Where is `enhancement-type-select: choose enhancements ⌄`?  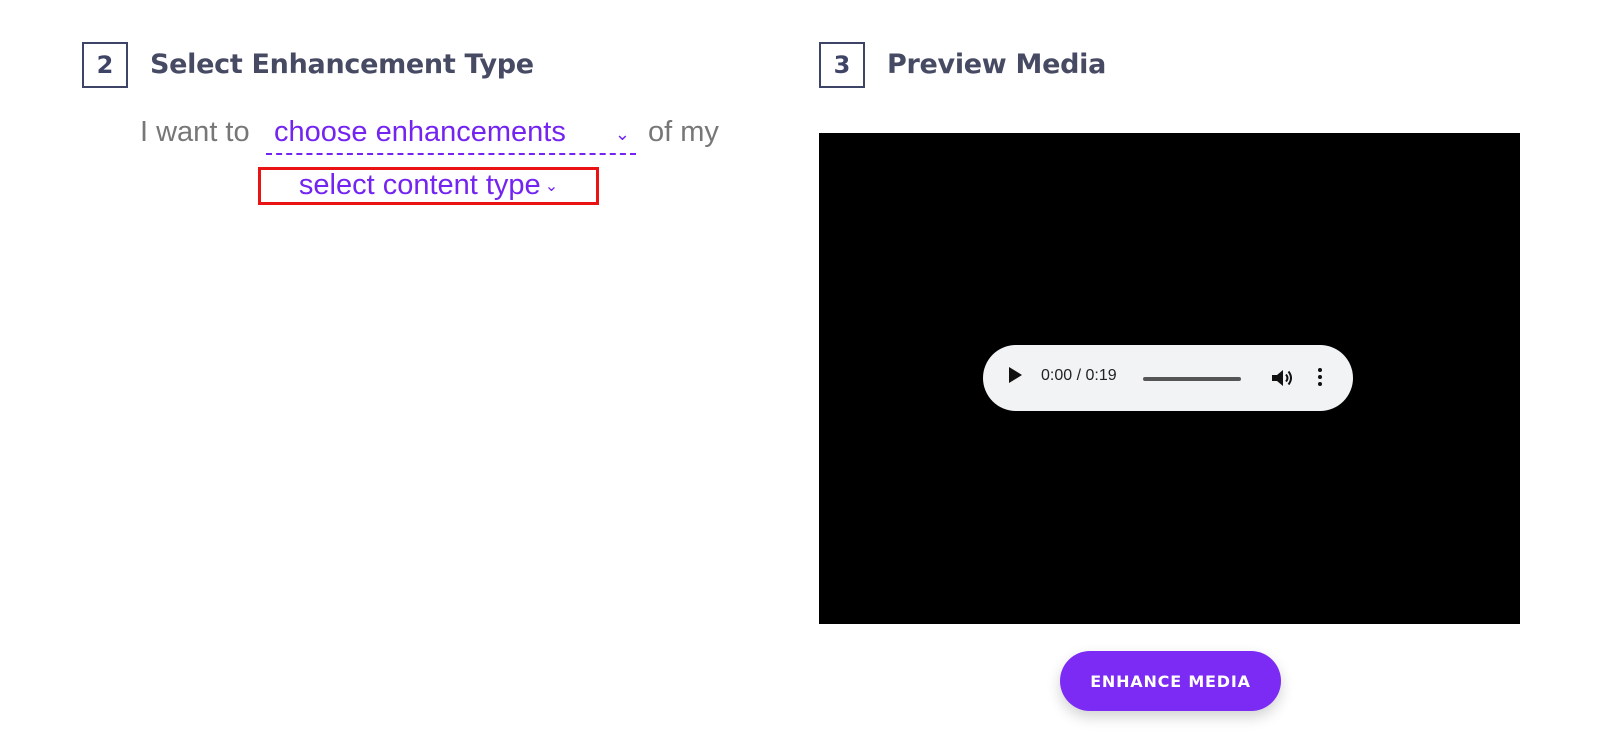
enhancement-type-select: choose enhancements ⌄ is located at coordinates (451, 134).